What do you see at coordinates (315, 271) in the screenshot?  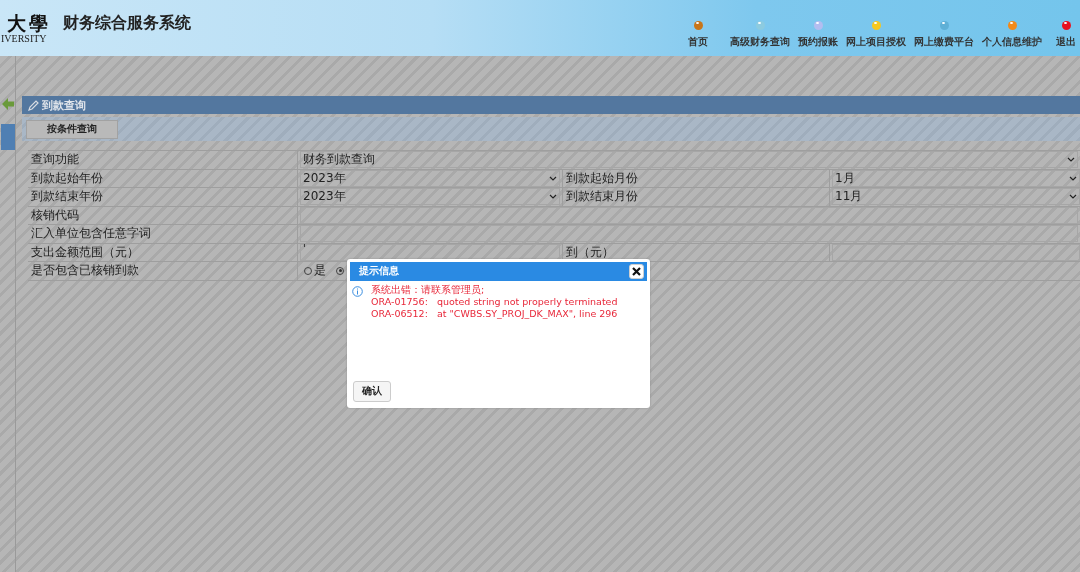 I see `radio-option: 是` at bounding box center [315, 271].